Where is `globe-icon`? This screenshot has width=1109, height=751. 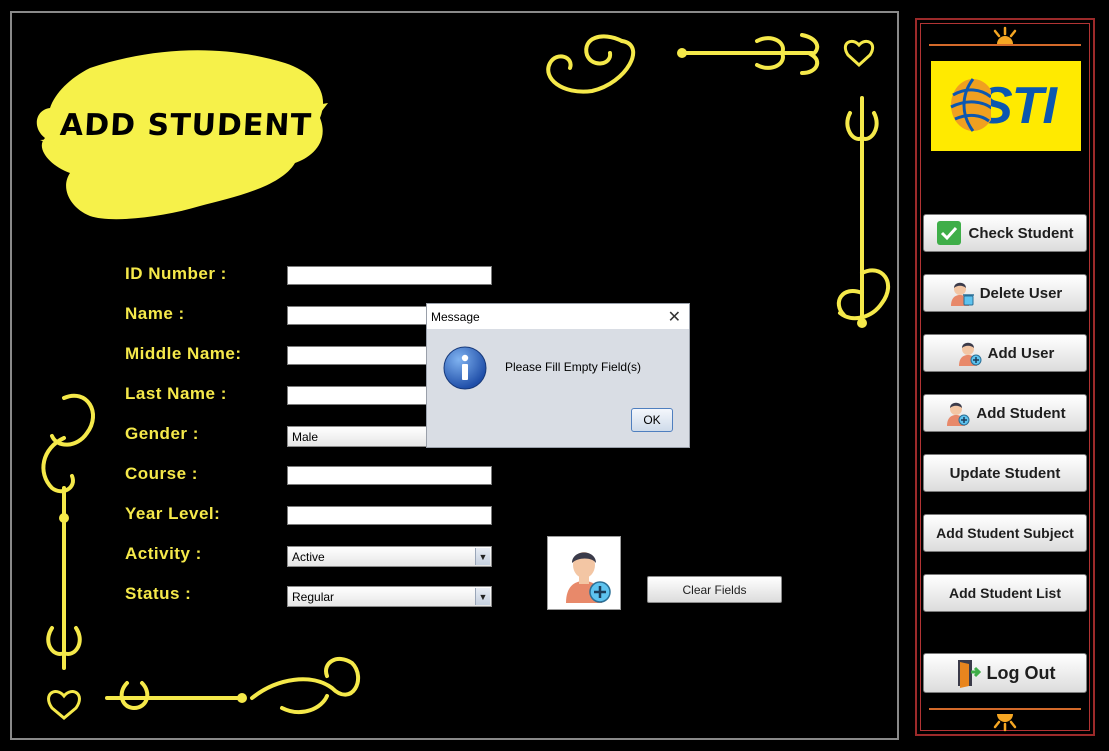
globe-icon is located at coordinates (970, 105).